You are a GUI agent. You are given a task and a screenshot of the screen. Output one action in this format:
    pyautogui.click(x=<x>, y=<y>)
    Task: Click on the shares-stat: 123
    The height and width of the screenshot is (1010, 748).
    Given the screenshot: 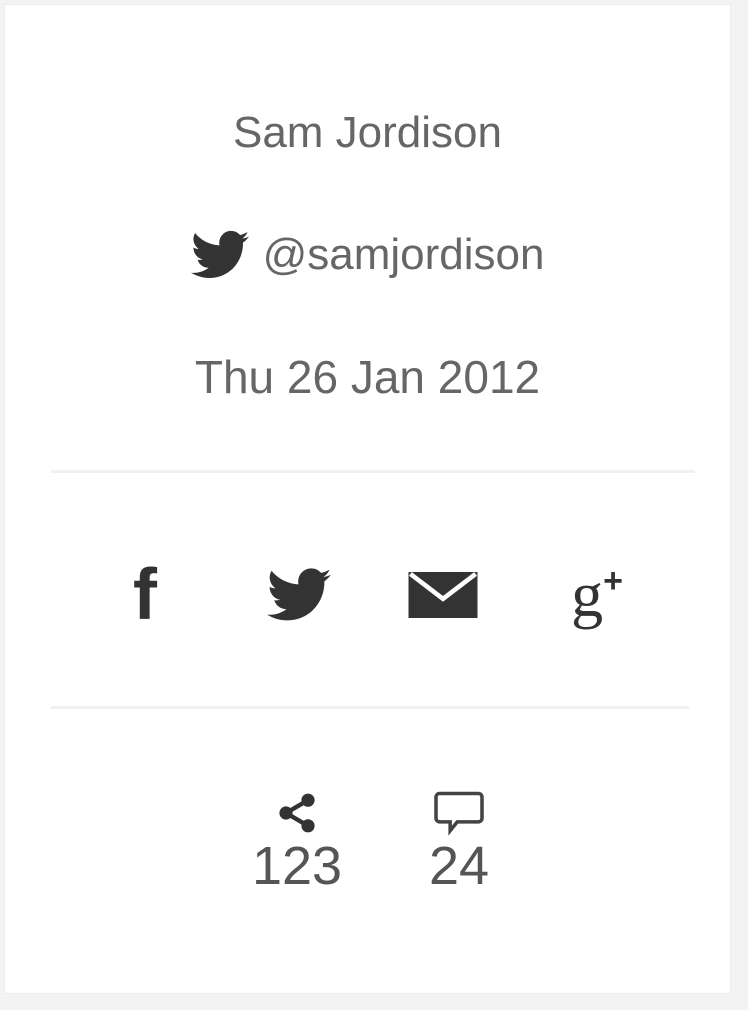 What is the action you would take?
    pyautogui.click(x=297, y=843)
    